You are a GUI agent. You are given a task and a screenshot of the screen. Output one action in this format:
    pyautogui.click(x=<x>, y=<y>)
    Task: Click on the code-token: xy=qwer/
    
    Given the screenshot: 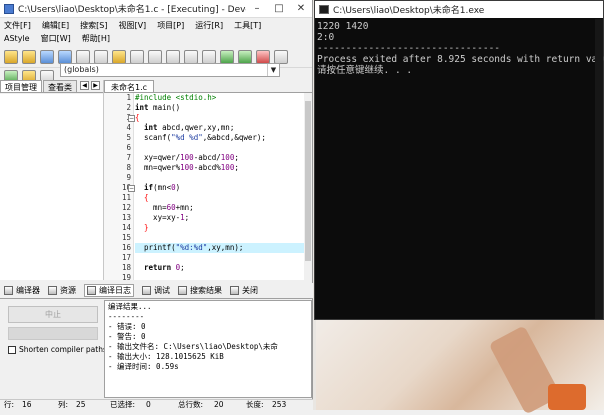 What is the action you would take?
    pyautogui.click(x=158, y=157)
    